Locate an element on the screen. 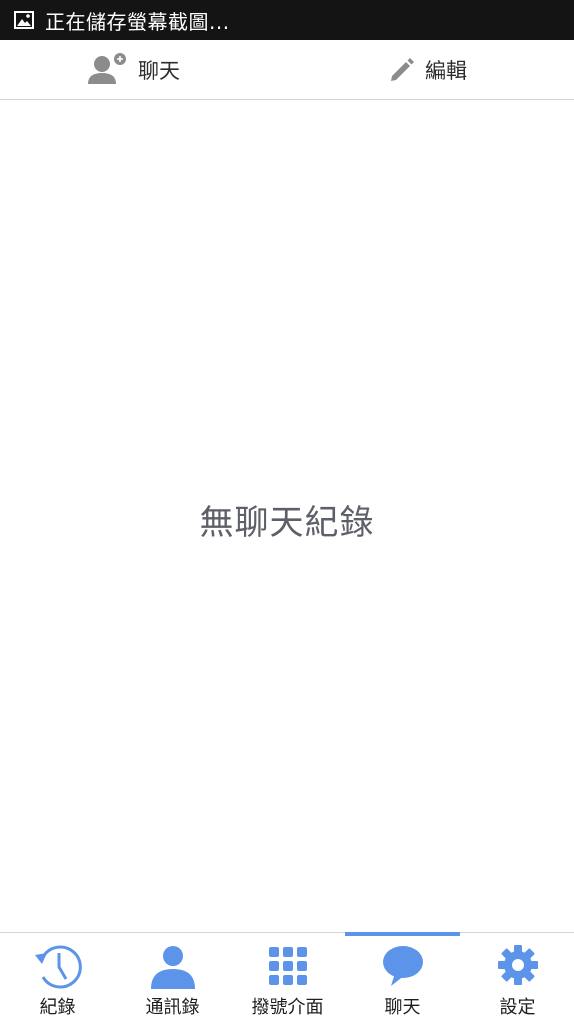 The image size is (574, 1020). bottom-tab-bar: 紀錄 通訊錄 撥號介面 聊天 設定 is located at coordinates (287, 976).